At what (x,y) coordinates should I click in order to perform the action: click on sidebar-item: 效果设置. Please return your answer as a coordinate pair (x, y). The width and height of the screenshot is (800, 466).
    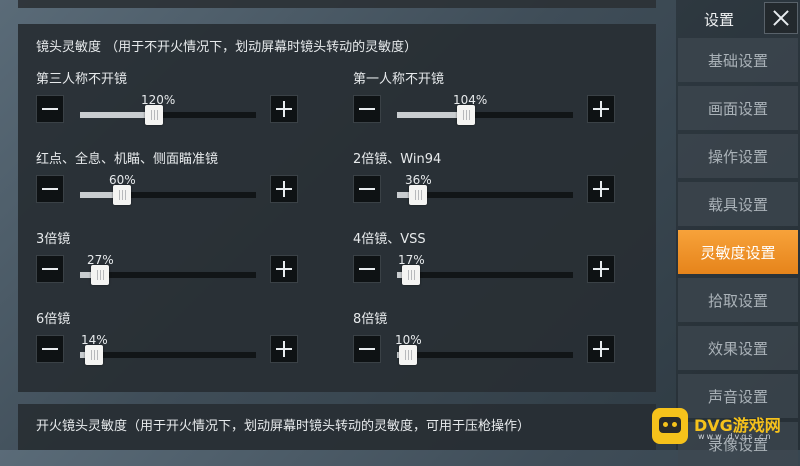
    Looking at the image, I should click on (738, 348).